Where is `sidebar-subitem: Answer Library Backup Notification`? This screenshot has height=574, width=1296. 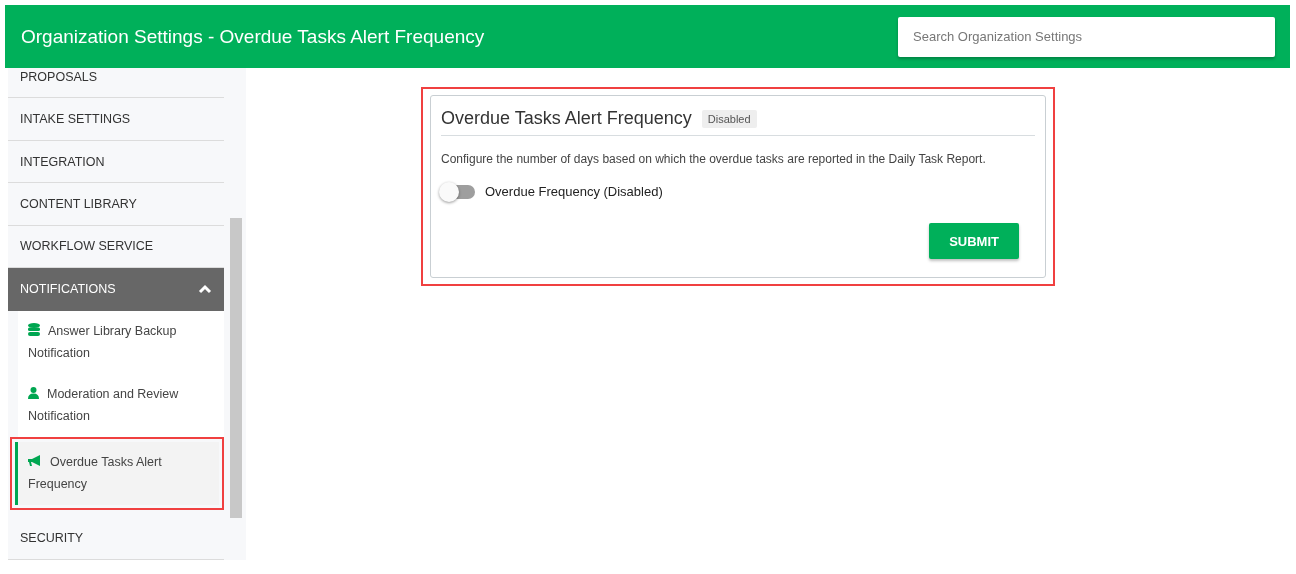 sidebar-subitem: Answer Library Backup Notification is located at coordinates (121, 342).